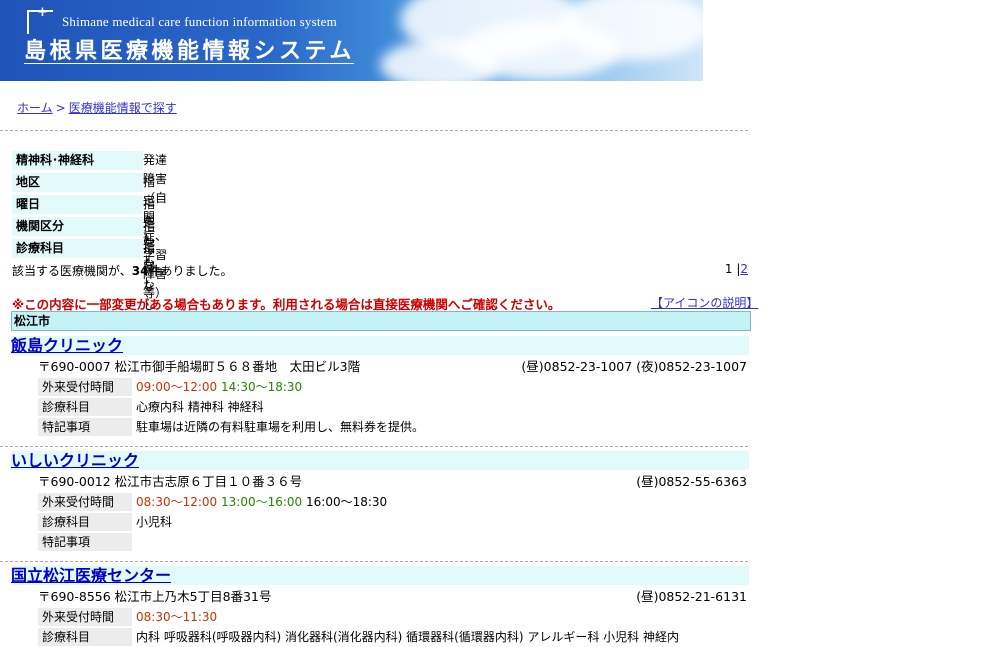 The height and width of the screenshot is (647, 1007). What do you see at coordinates (154, 522) in the screenshot?
I see `departments-value: 小児科` at bounding box center [154, 522].